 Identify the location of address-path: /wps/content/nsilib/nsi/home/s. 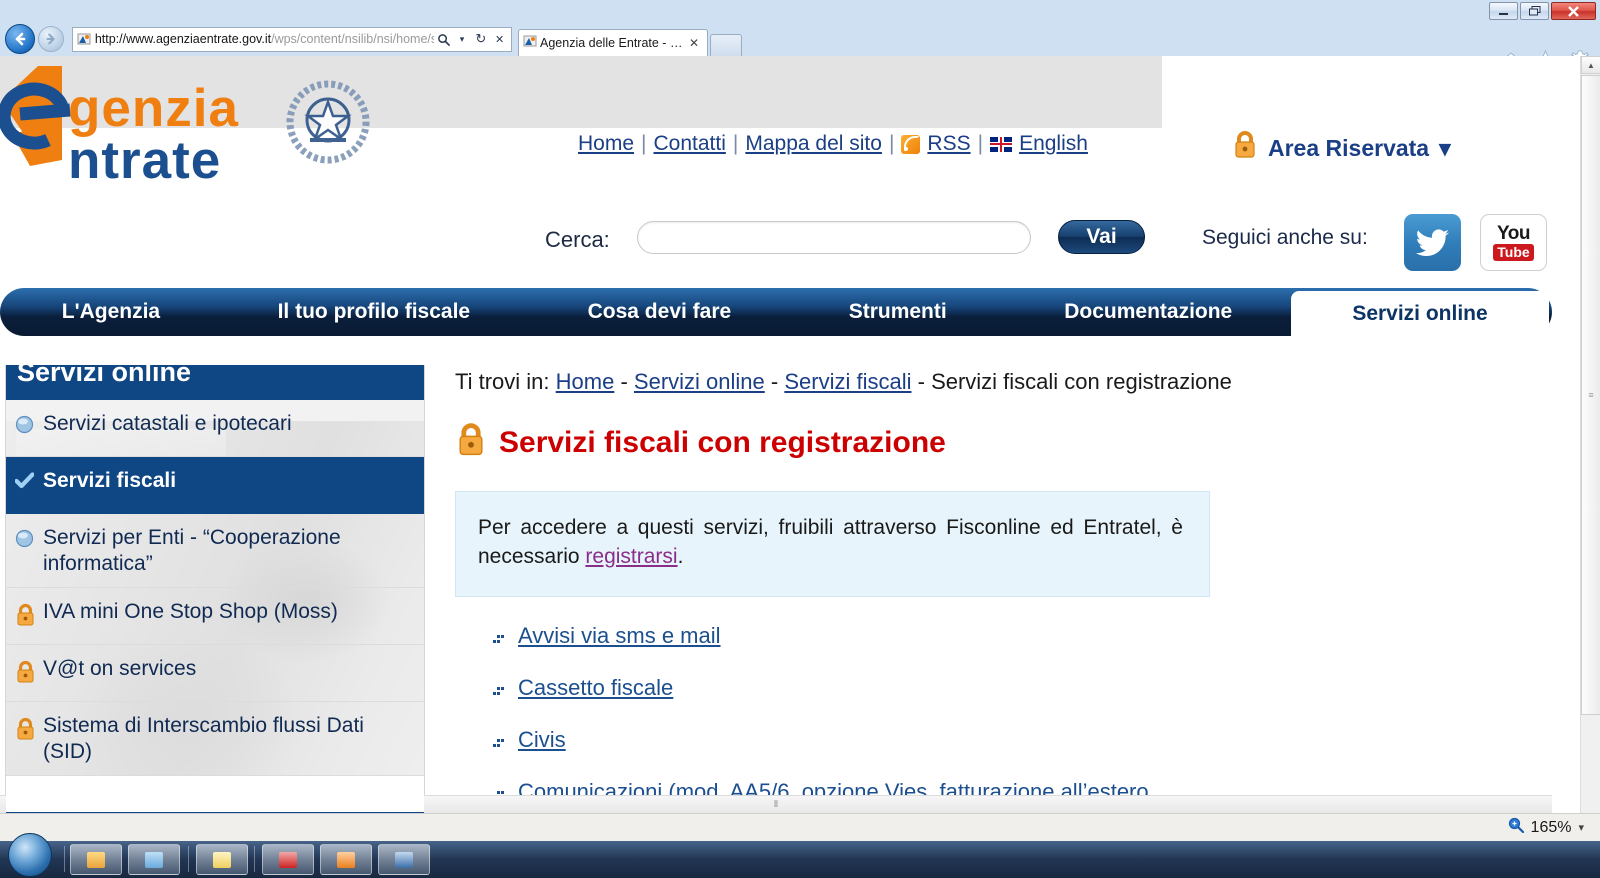
(352, 39).